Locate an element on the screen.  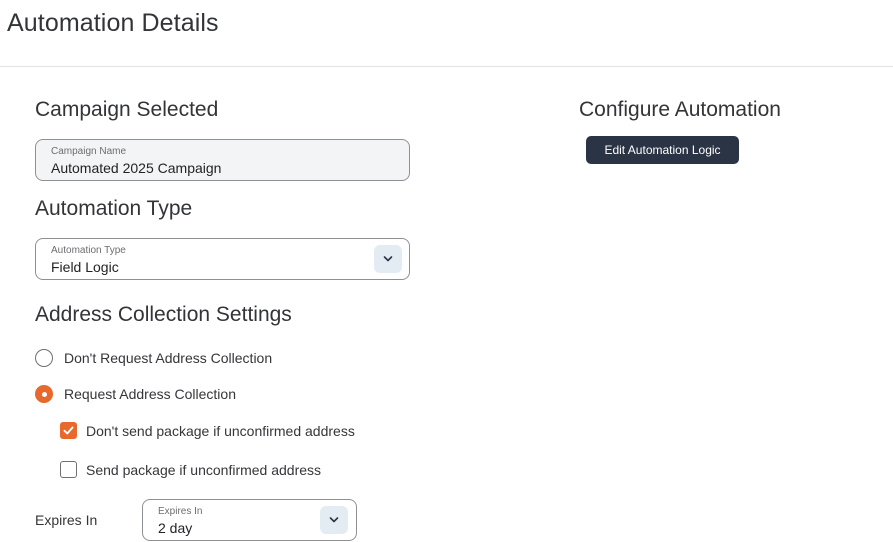
address-section-title: Address Collection Settings is located at coordinates (163, 314).